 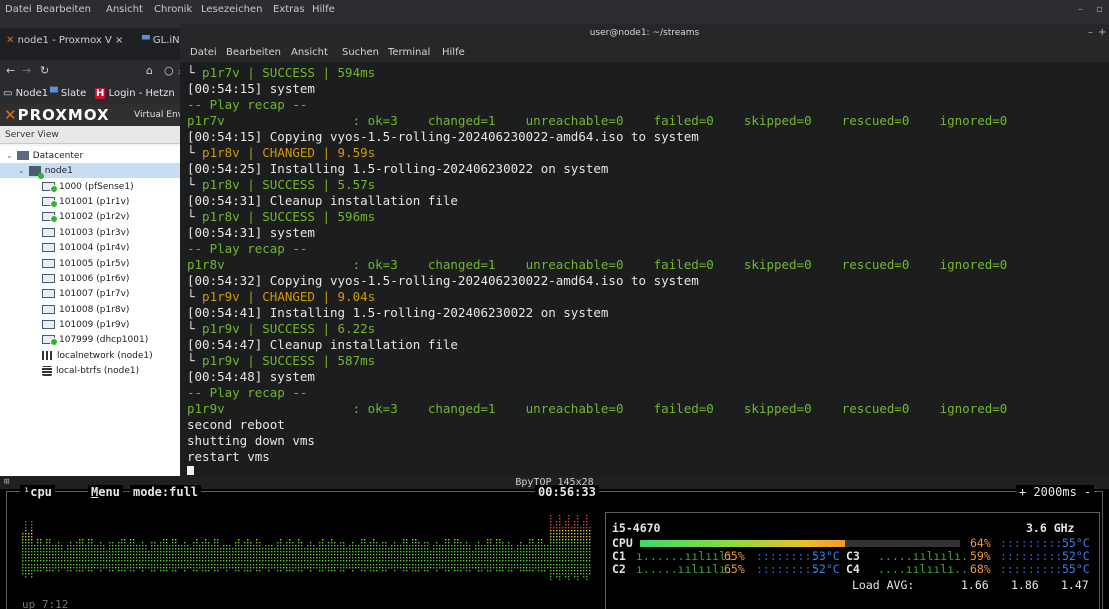 What do you see at coordinates (95, 135) in the screenshot?
I see `server-view-select: Server View` at bounding box center [95, 135].